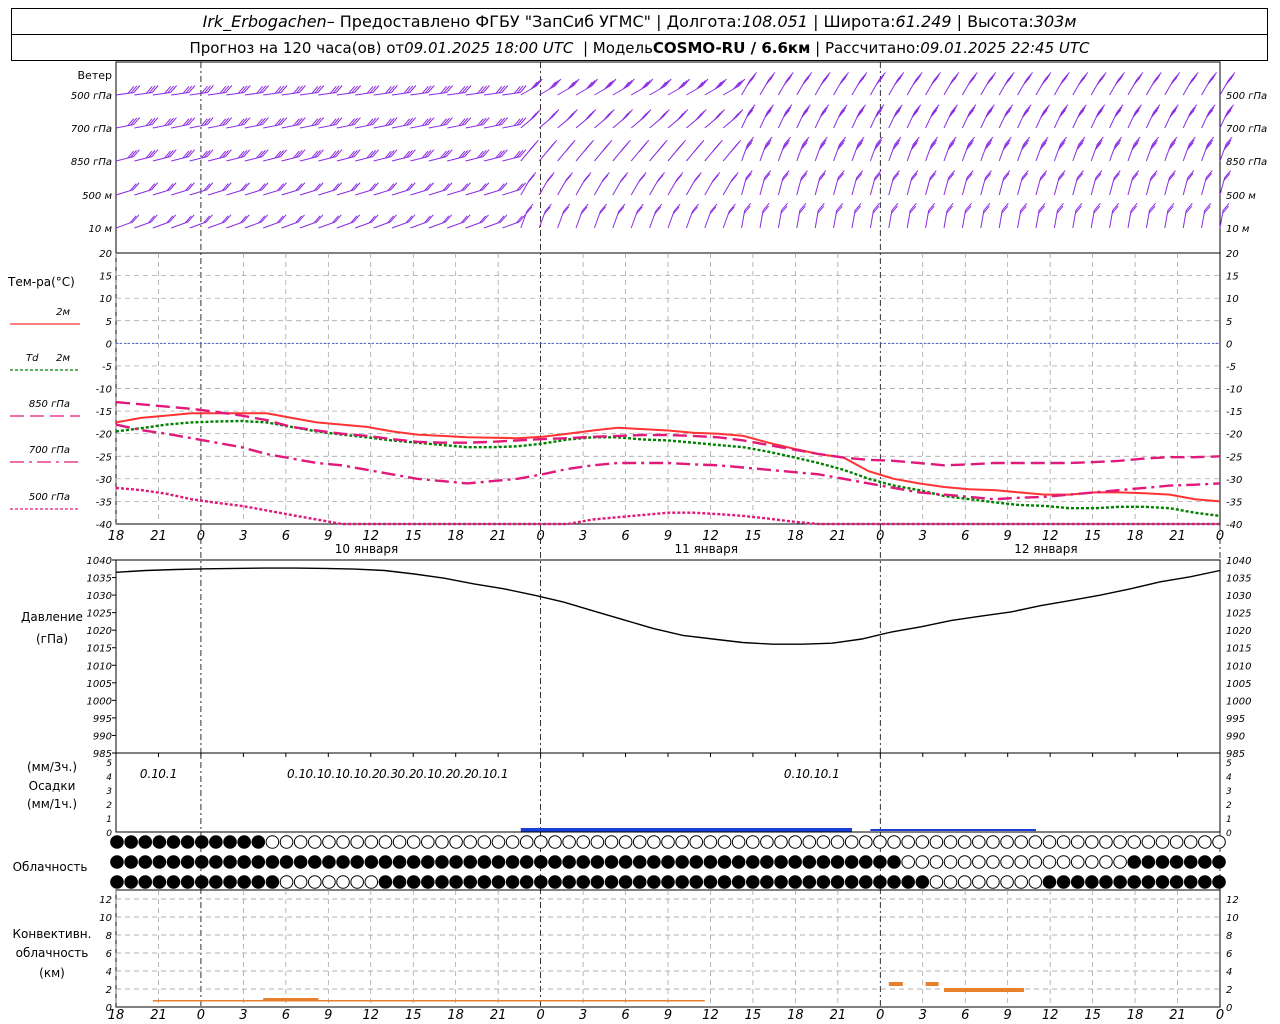 This screenshot has width=1280, height=1024. Describe the element at coordinates (668, 792) in the screenshot. I see `precip-panel-frame` at that location.